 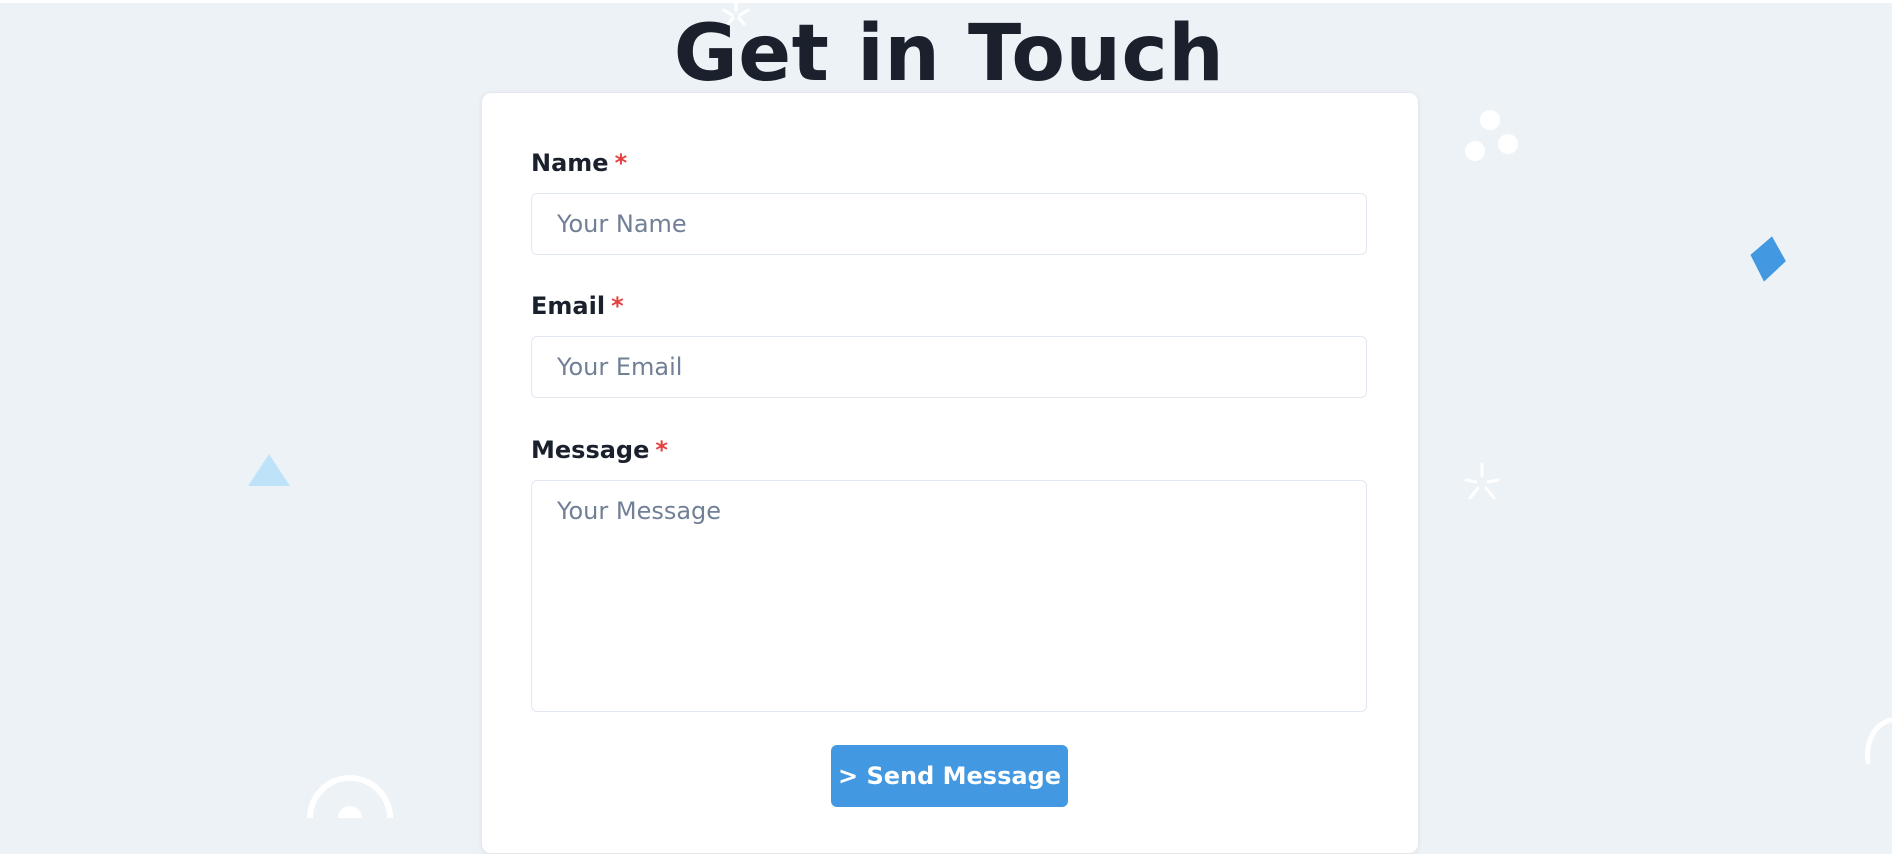 What do you see at coordinates (949, 54) in the screenshot?
I see `page-title: Get in Touch` at bounding box center [949, 54].